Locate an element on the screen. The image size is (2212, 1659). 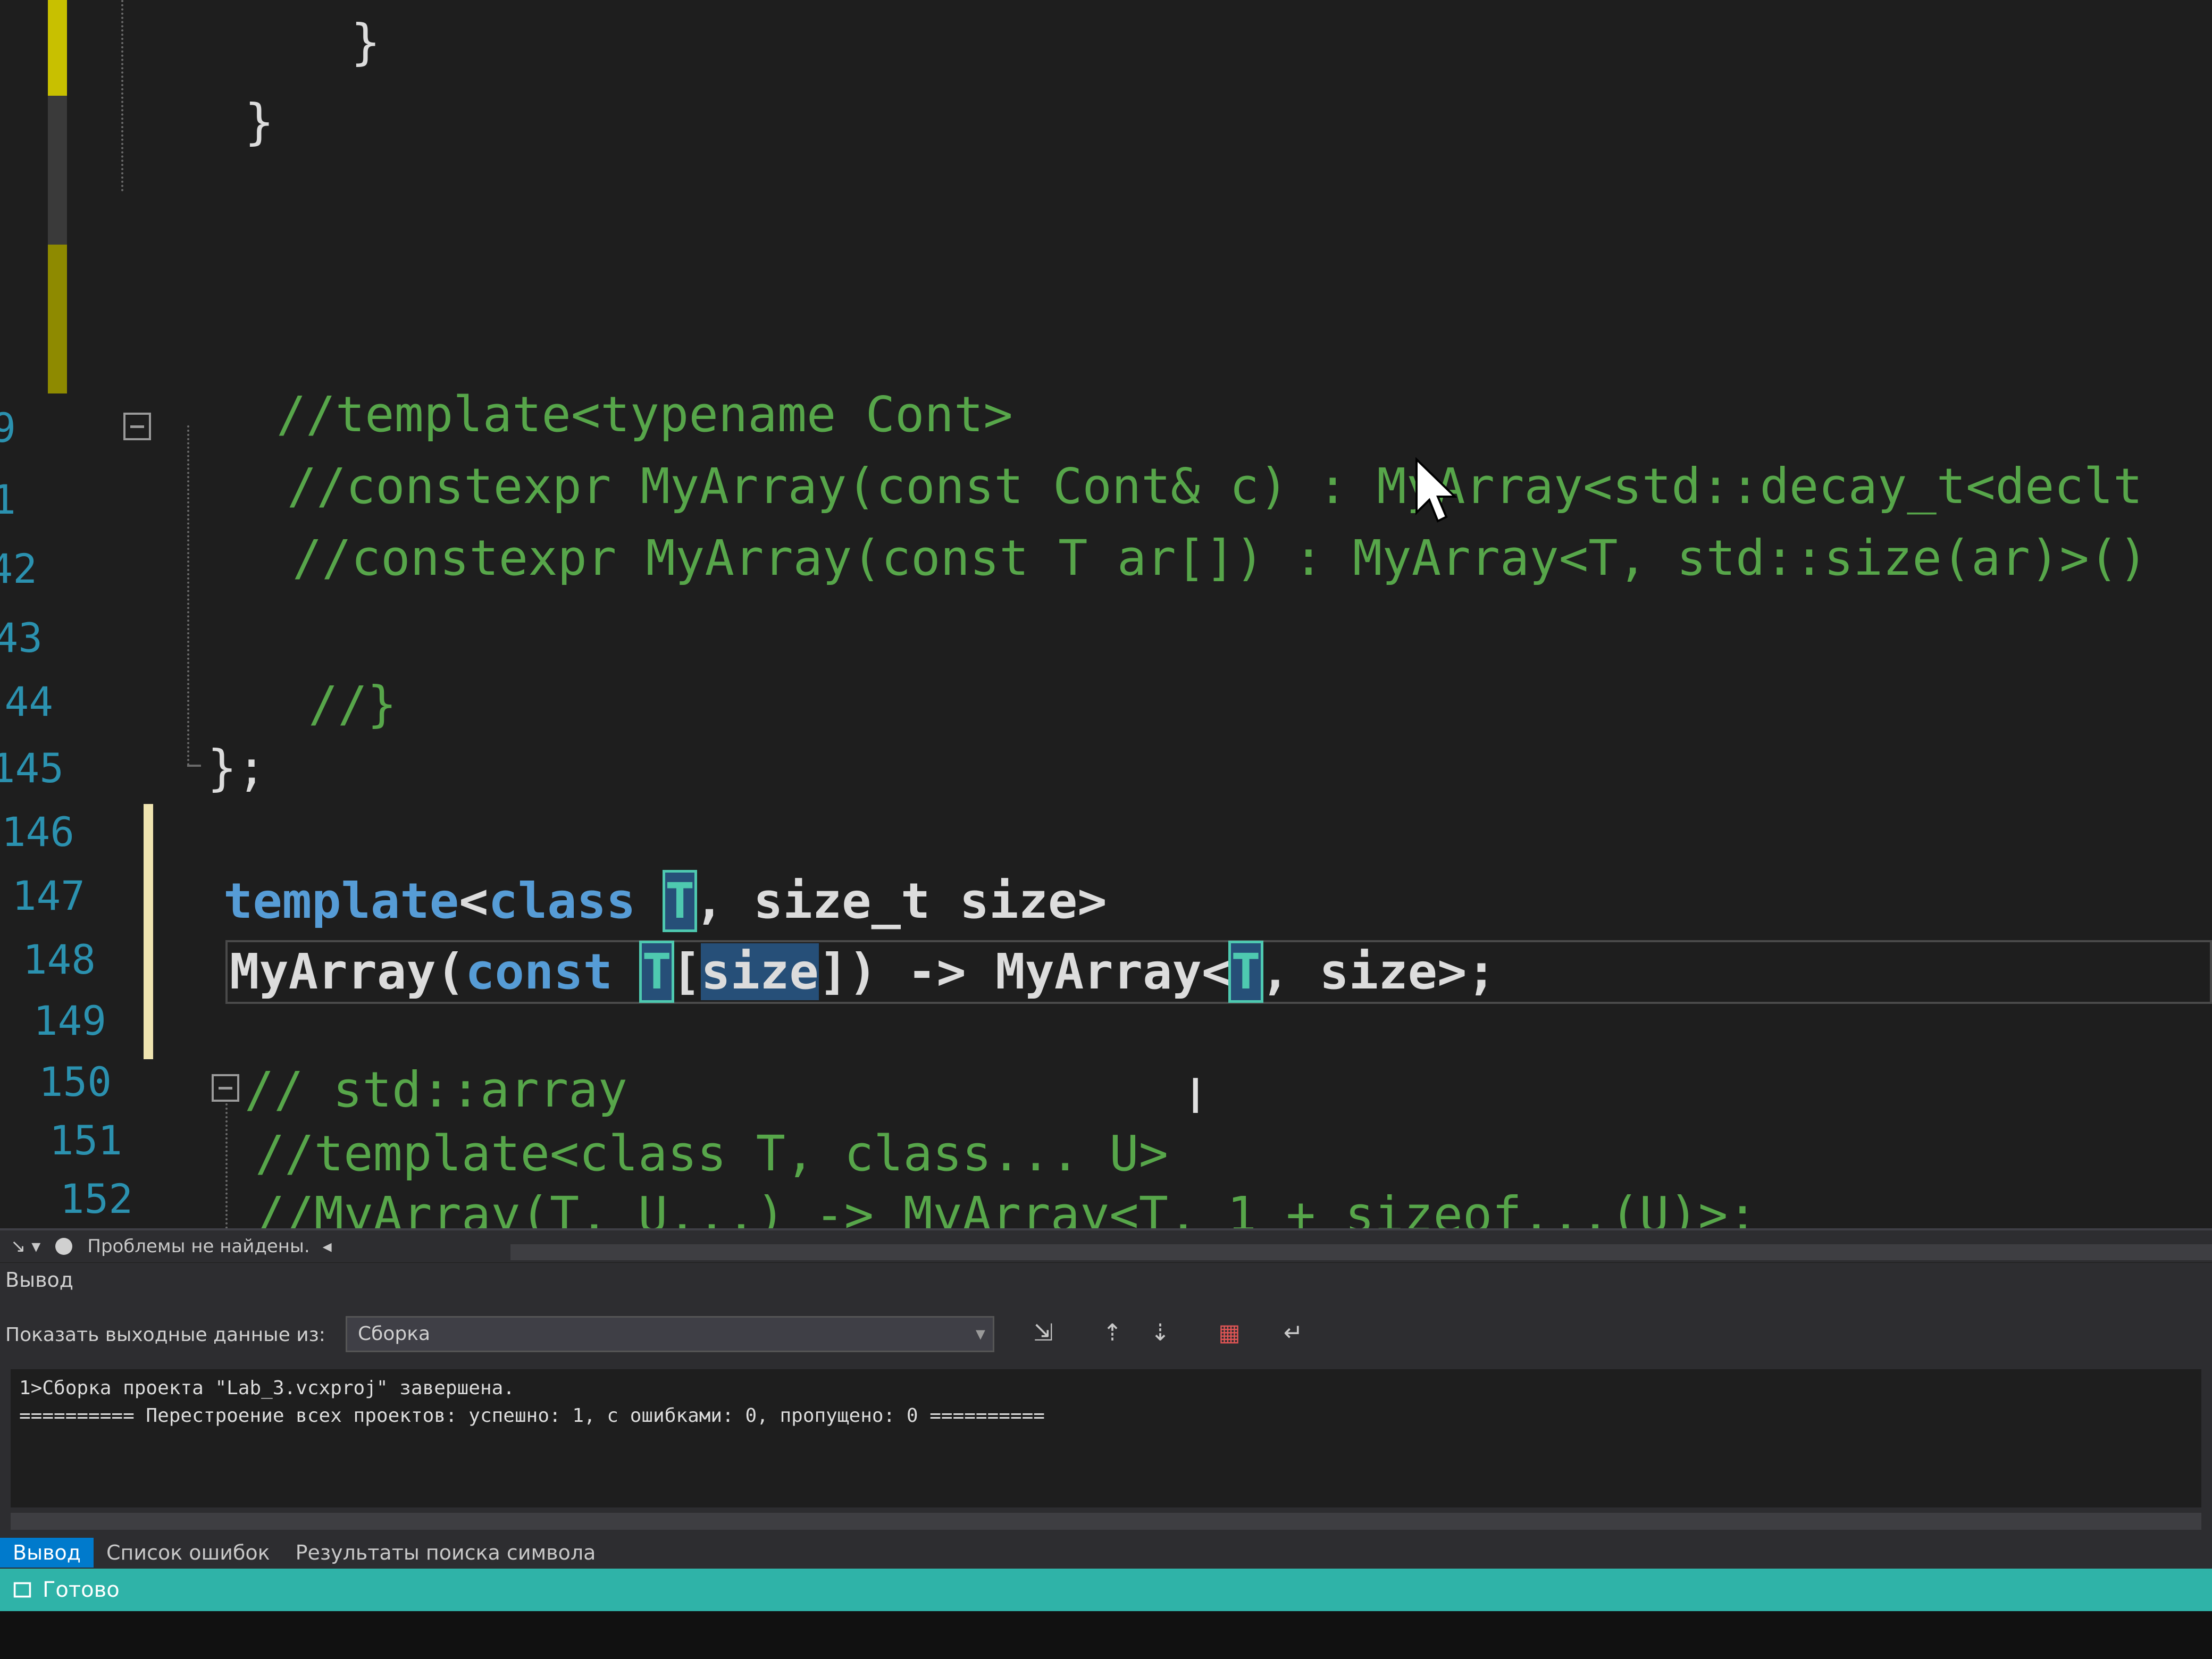
zoom-arrow-icon: ↘ ▾ is located at coordinates (25, 1246).